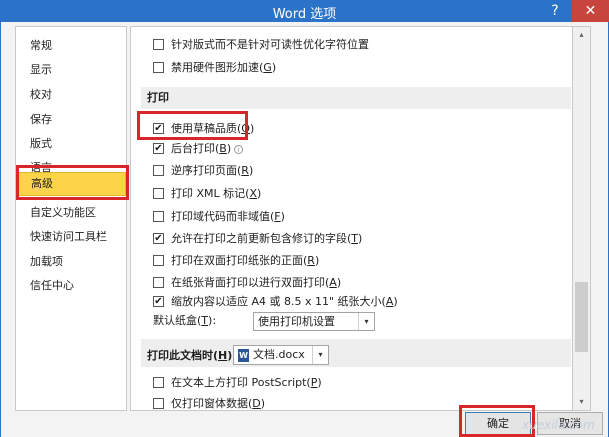 The image size is (609, 437). What do you see at coordinates (207, 194) in the screenshot?
I see `option-print-xml-tags: 打印 XML 标记(X)` at bounding box center [207, 194].